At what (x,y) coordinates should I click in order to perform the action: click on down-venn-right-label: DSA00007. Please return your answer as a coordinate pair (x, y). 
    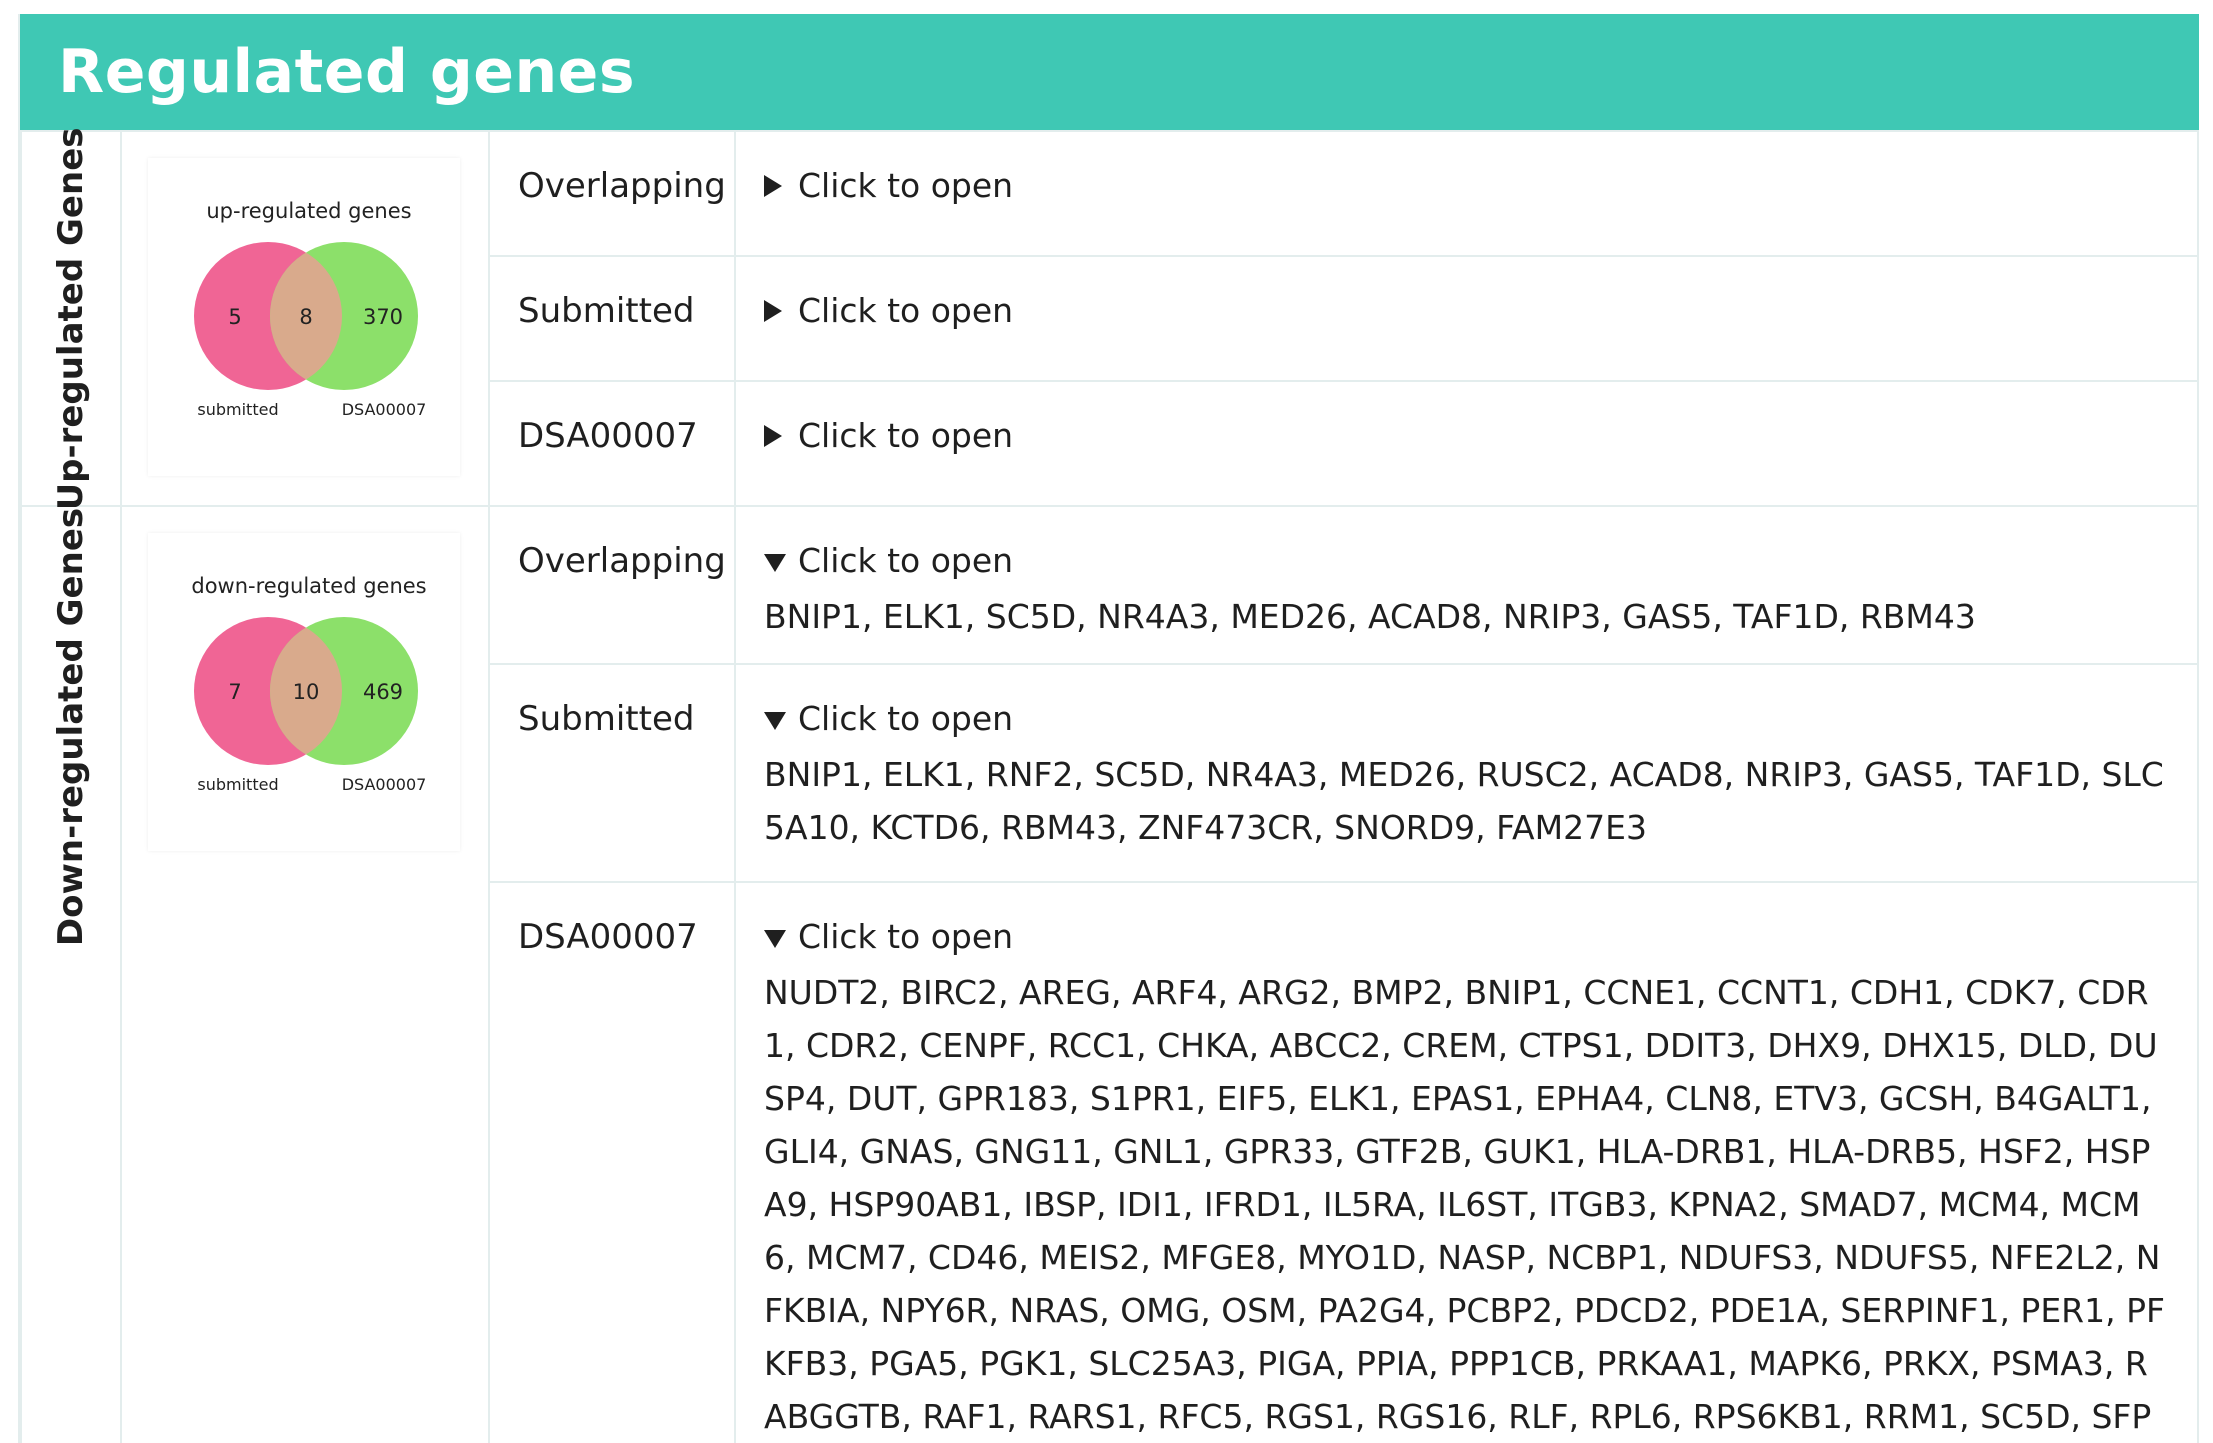
    Looking at the image, I should click on (384, 784).